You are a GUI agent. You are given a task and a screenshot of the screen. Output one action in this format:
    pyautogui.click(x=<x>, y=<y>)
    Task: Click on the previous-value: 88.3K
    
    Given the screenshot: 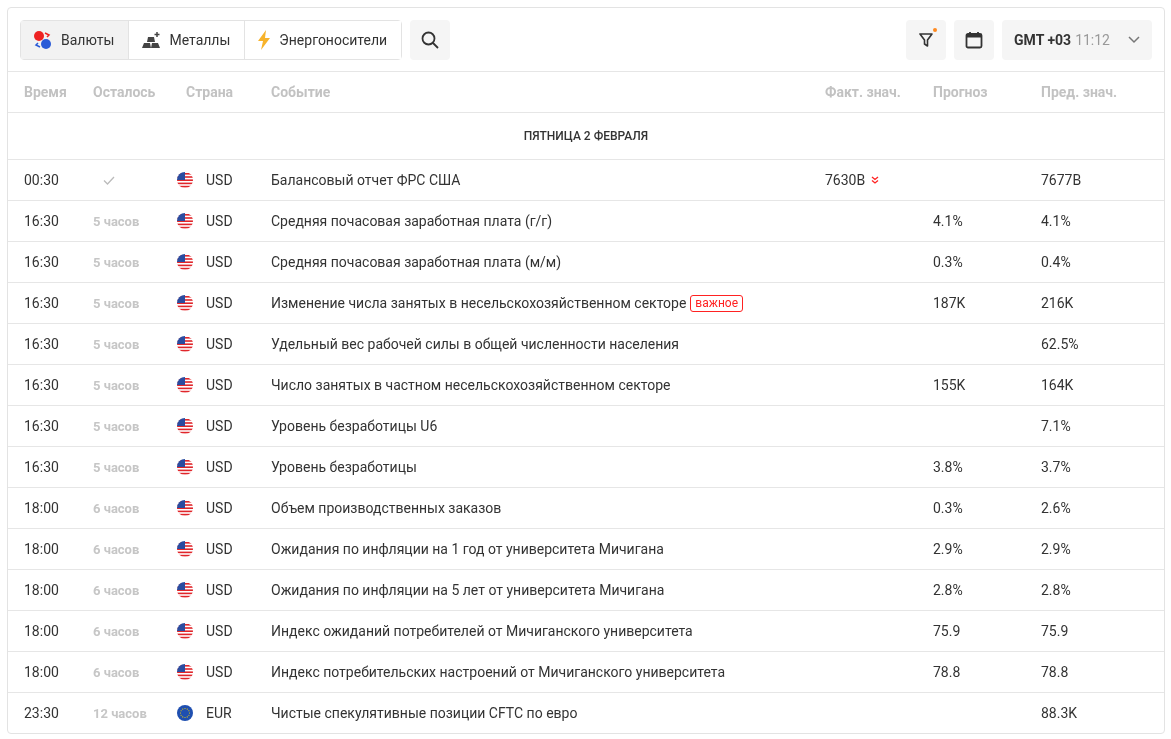 What is the action you would take?
    pyautogui.click(x=1060, y=713)
    